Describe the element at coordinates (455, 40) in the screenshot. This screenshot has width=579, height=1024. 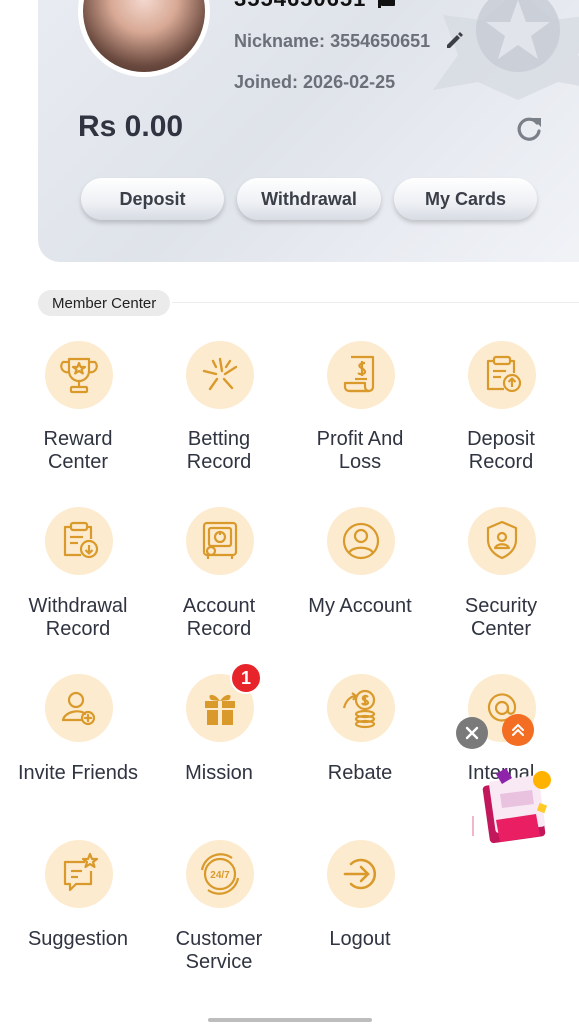
I see `edit-pencil-icon` at that location.